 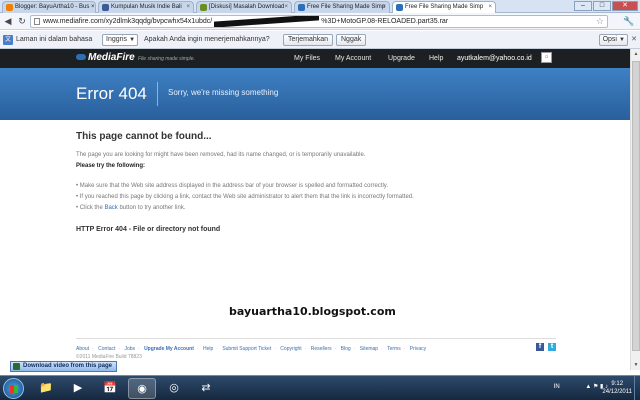 What do you see at coordinates (540, 347) in the screenshot?
I see `facebook-icon: f` at bounding box center [540, 347].